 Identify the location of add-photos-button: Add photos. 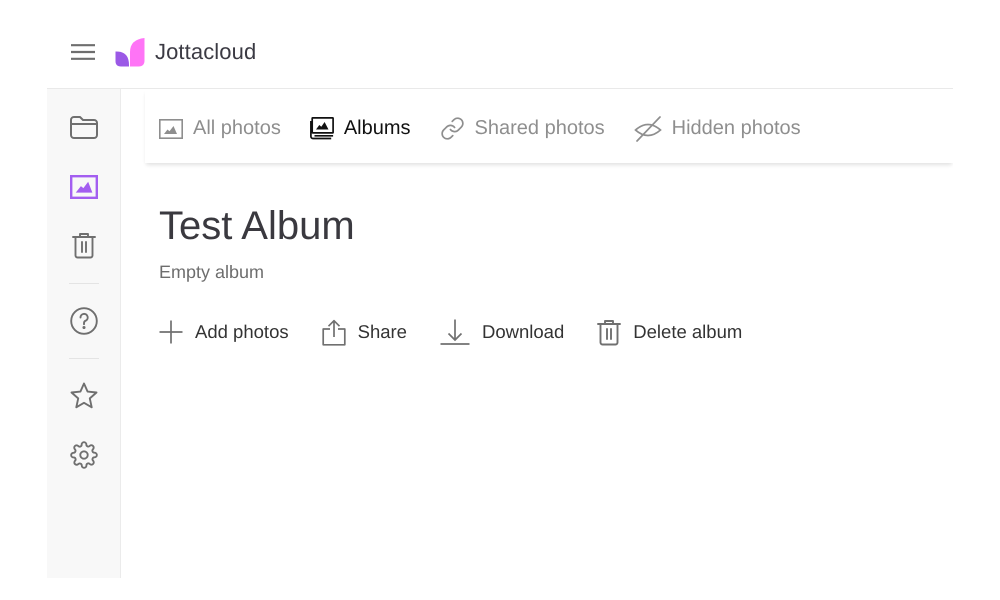
(224, 332).